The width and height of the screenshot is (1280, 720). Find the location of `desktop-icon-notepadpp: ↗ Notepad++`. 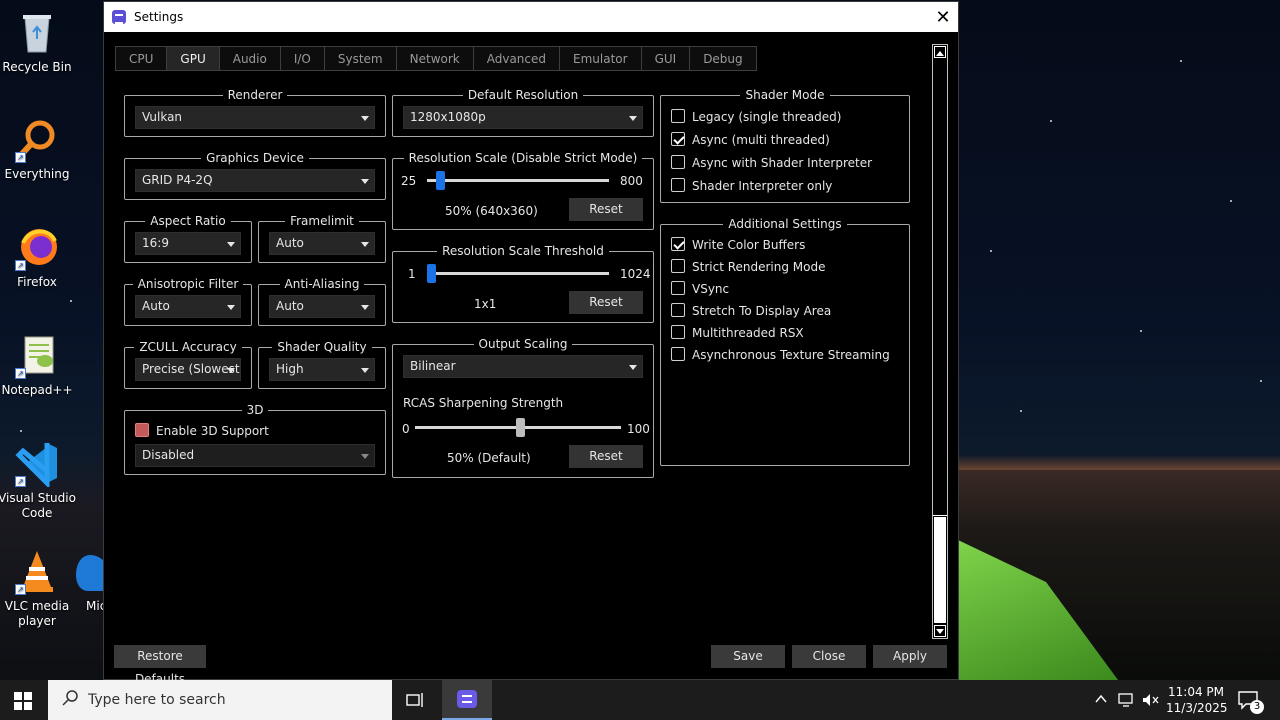

desktop-icon-notepadpp: ↗ Notepad++ is located at coordinates (38, 364).